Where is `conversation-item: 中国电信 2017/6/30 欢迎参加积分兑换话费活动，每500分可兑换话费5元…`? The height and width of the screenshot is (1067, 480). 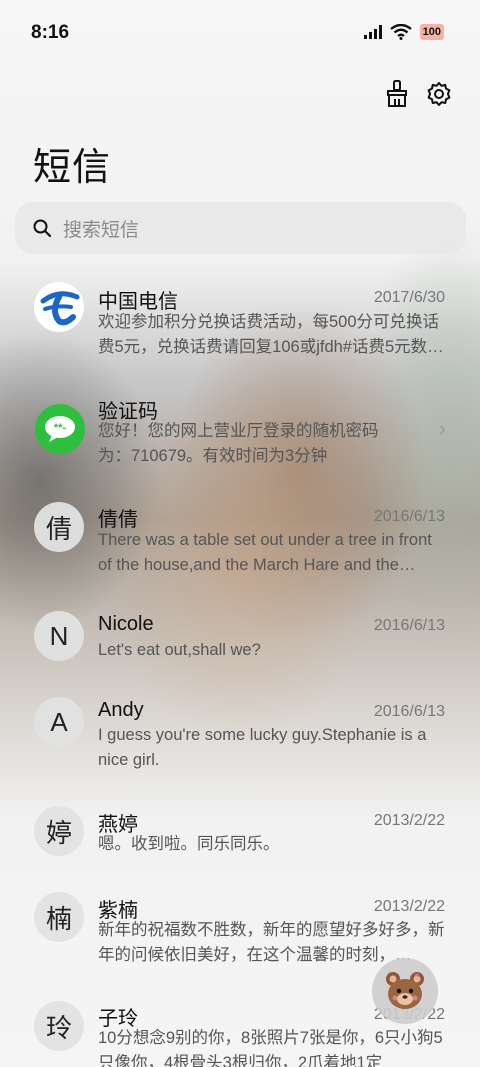 conversation-item: 中国电信 2017/6/30 欢迎参加积分兑换话费活动，每500分可兑换话费5元… is located at coordinates (240, 327).